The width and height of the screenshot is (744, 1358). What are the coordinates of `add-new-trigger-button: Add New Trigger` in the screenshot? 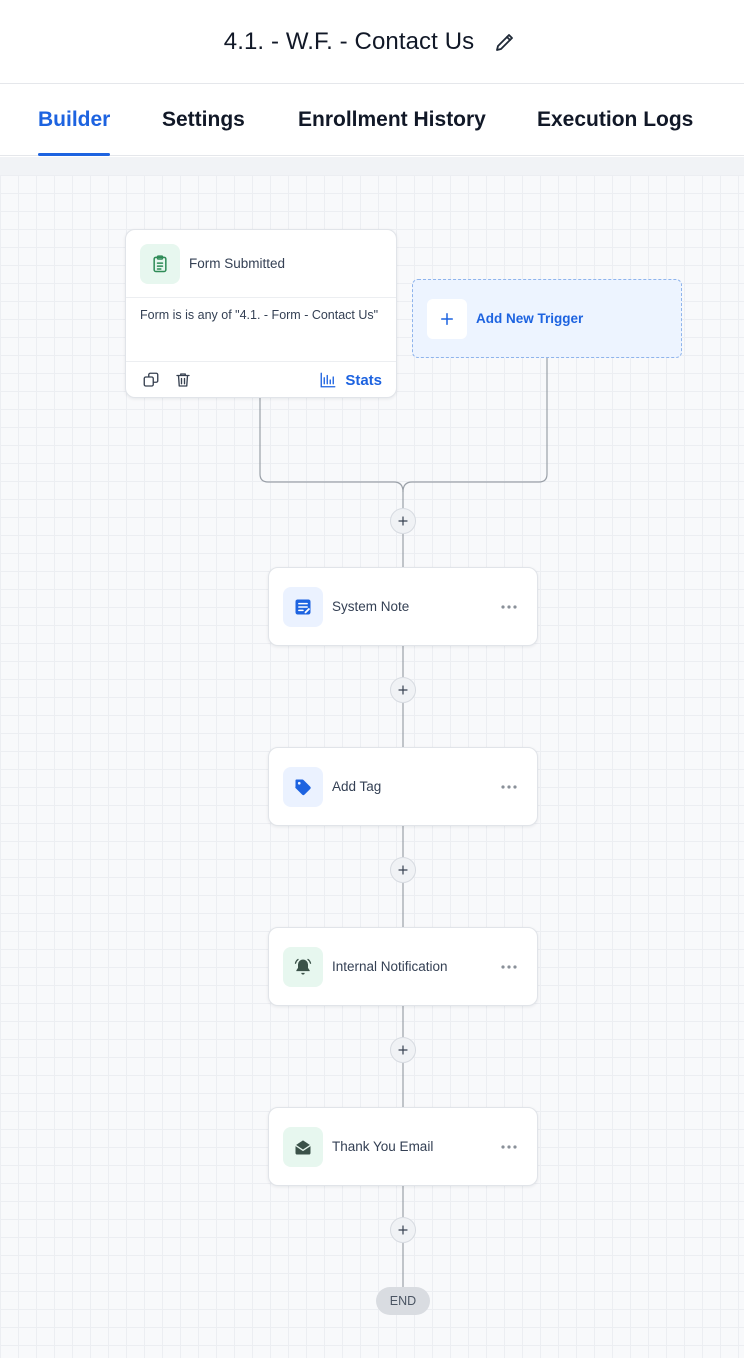 It's located at (547, 318).